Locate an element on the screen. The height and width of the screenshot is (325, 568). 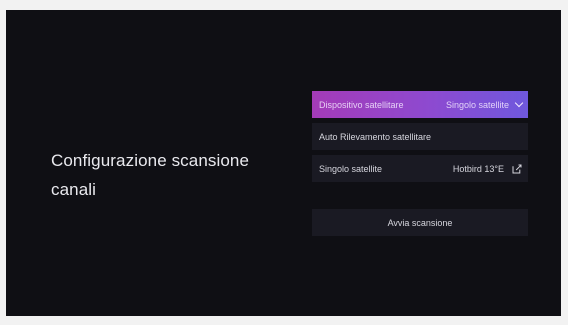
single-satellite-option: Singolo satellite Hotbird 13°E is located at coordinates (420, 168).